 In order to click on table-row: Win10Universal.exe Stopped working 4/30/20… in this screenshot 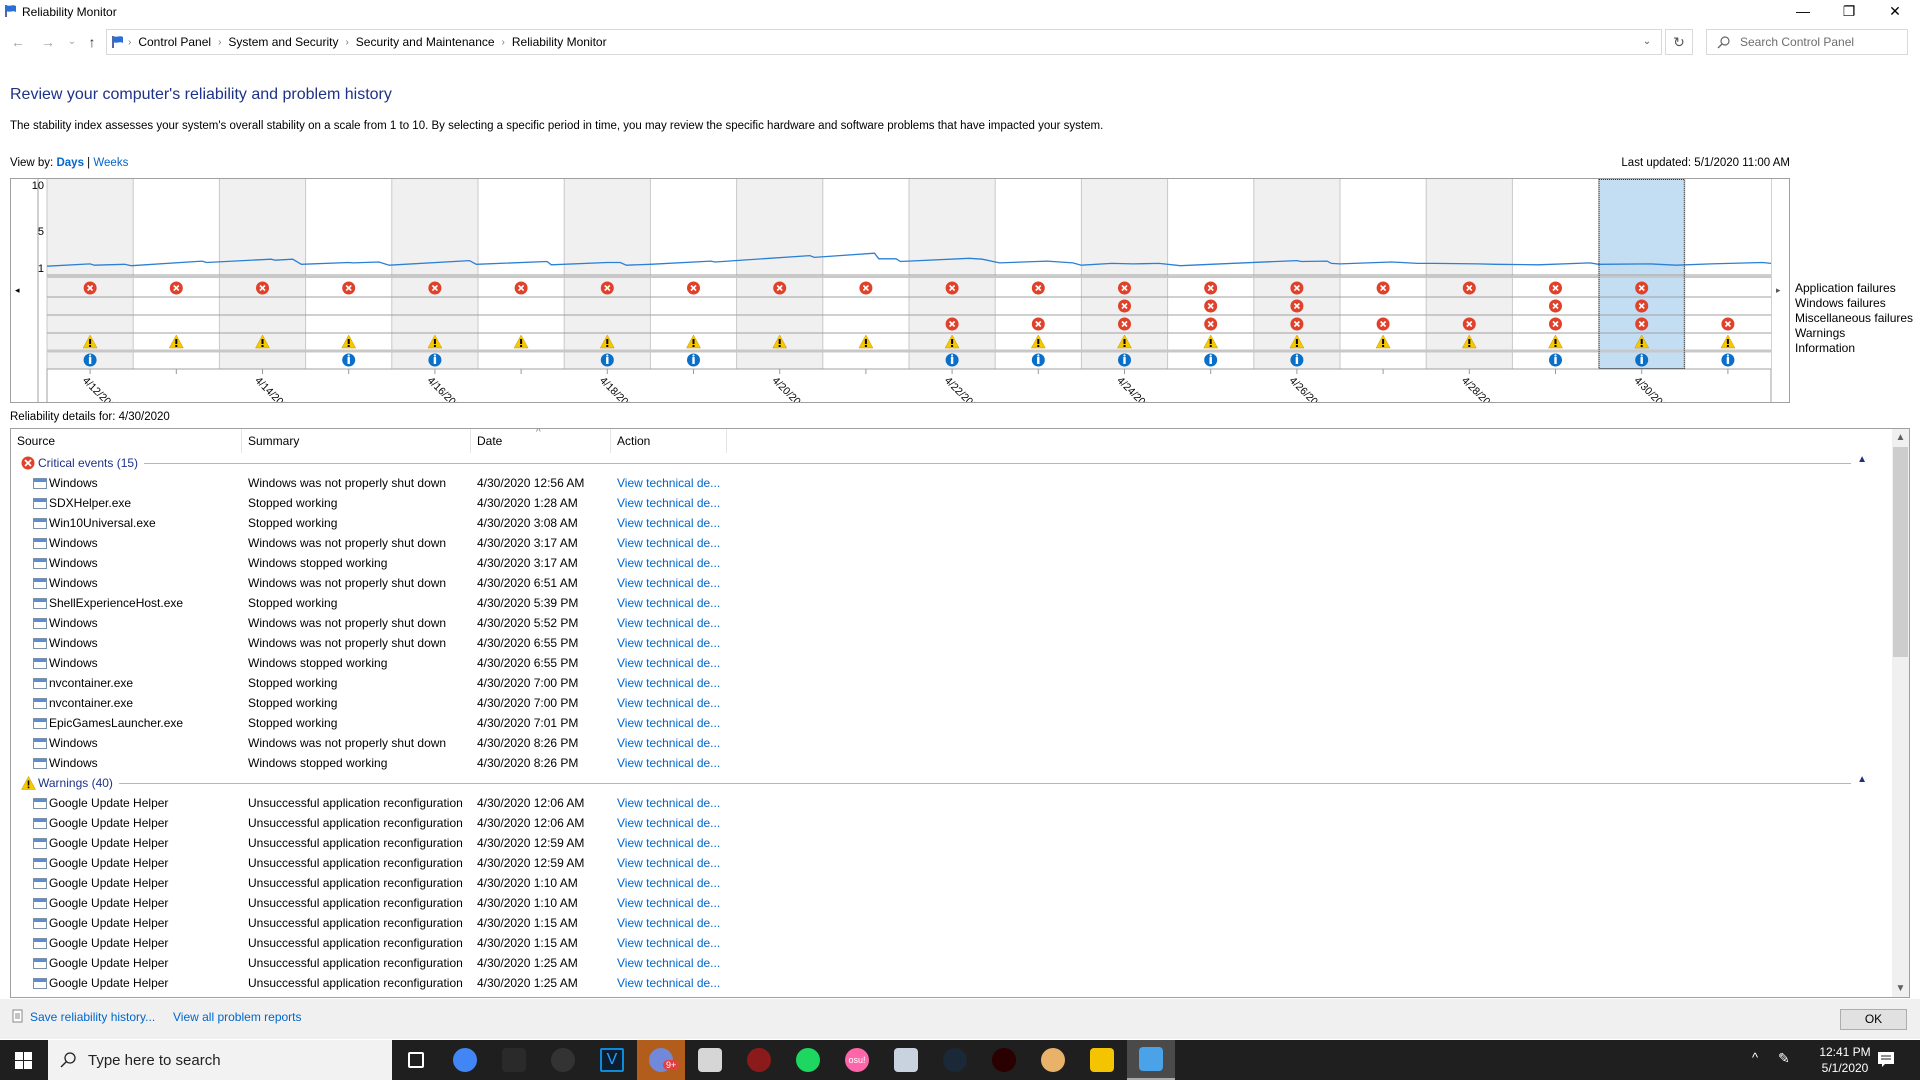, I will do `click(951, 523)`.